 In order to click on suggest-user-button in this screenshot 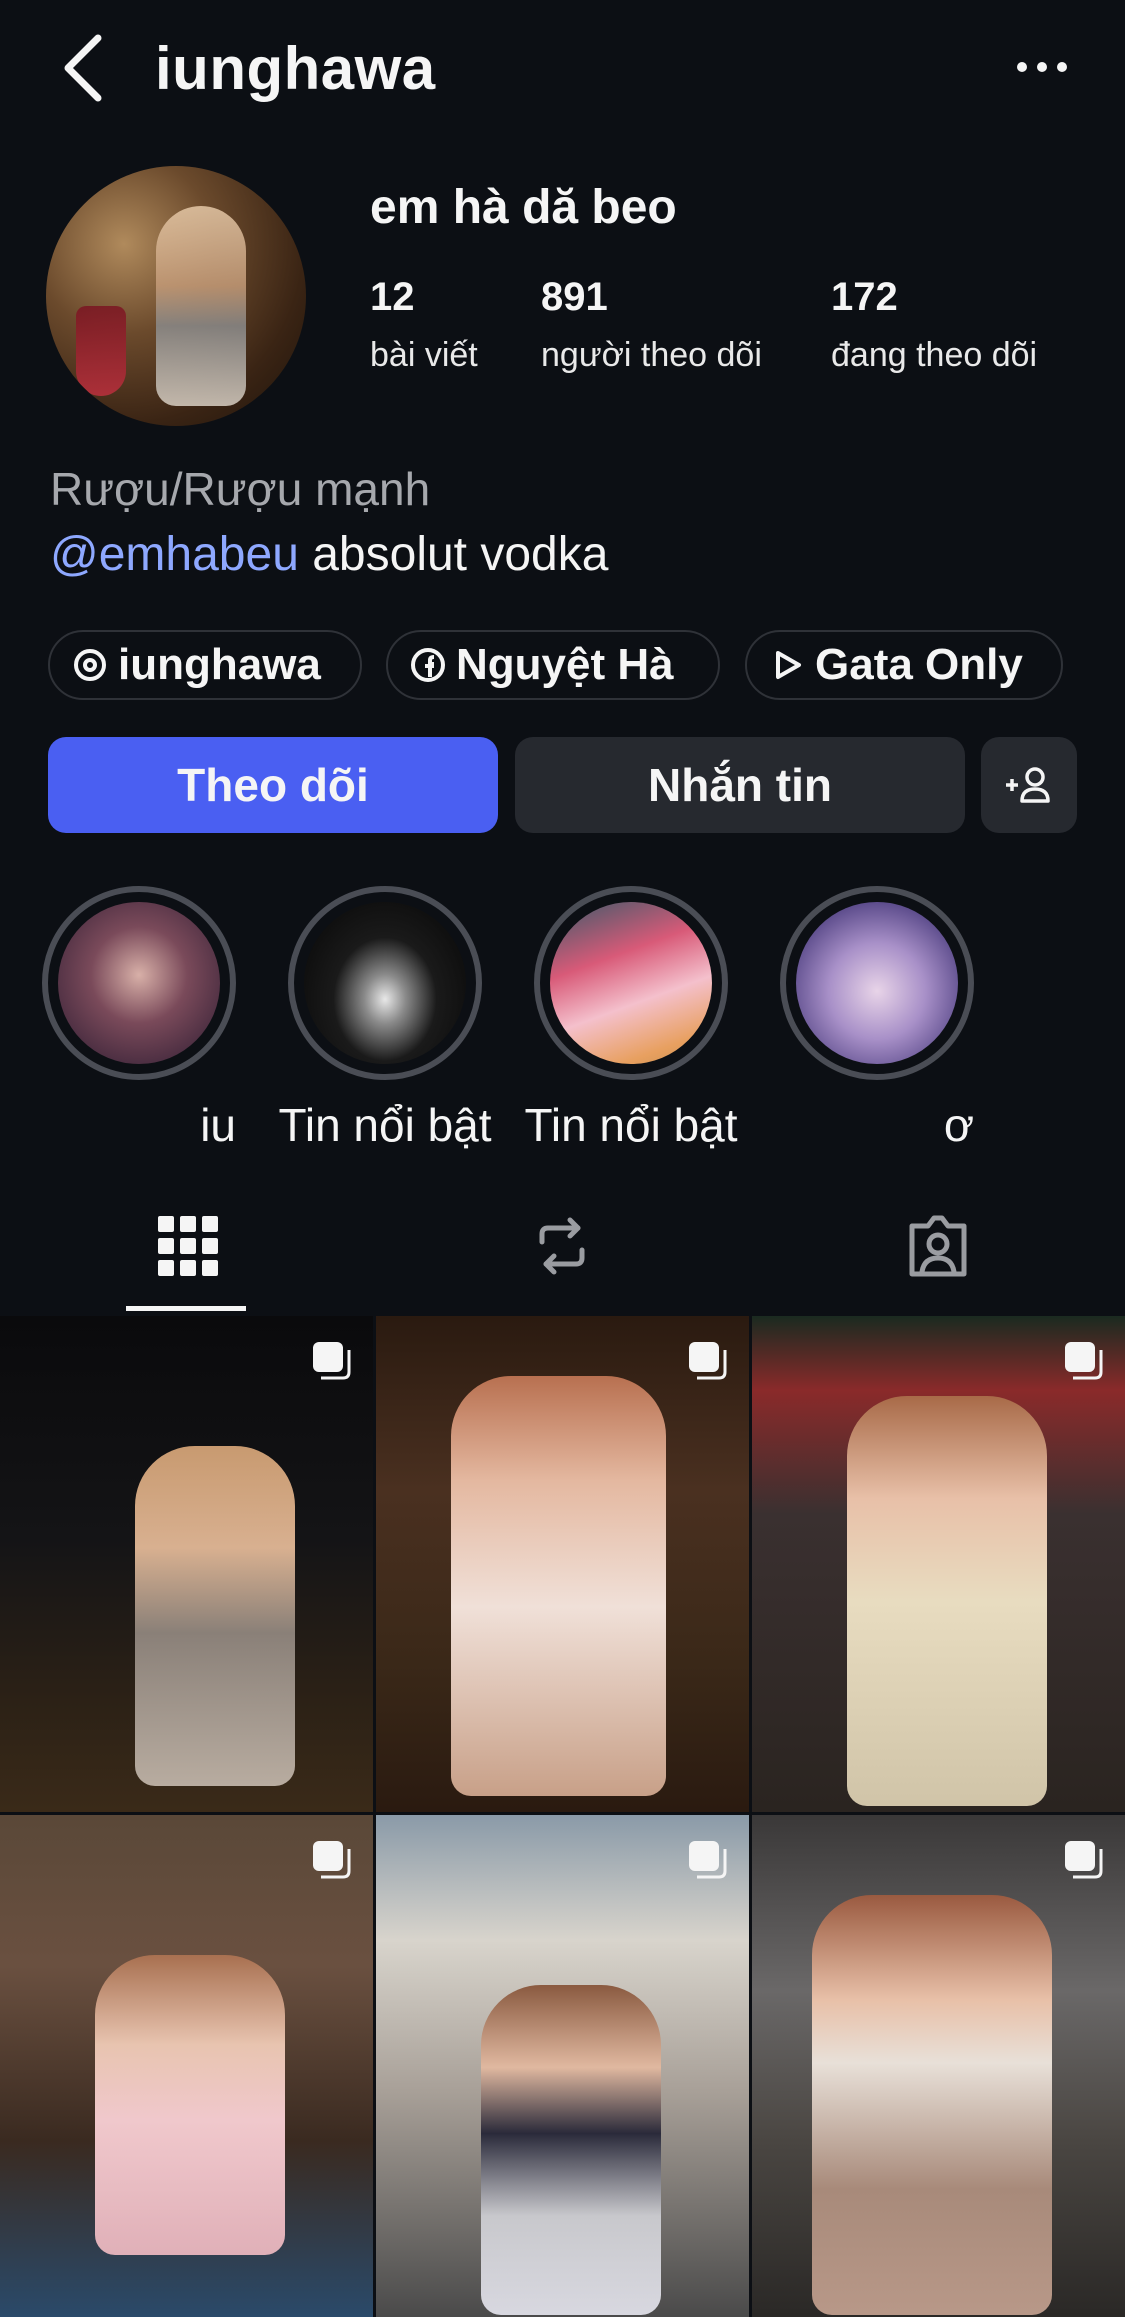, I will do `click(1029, 785)`.